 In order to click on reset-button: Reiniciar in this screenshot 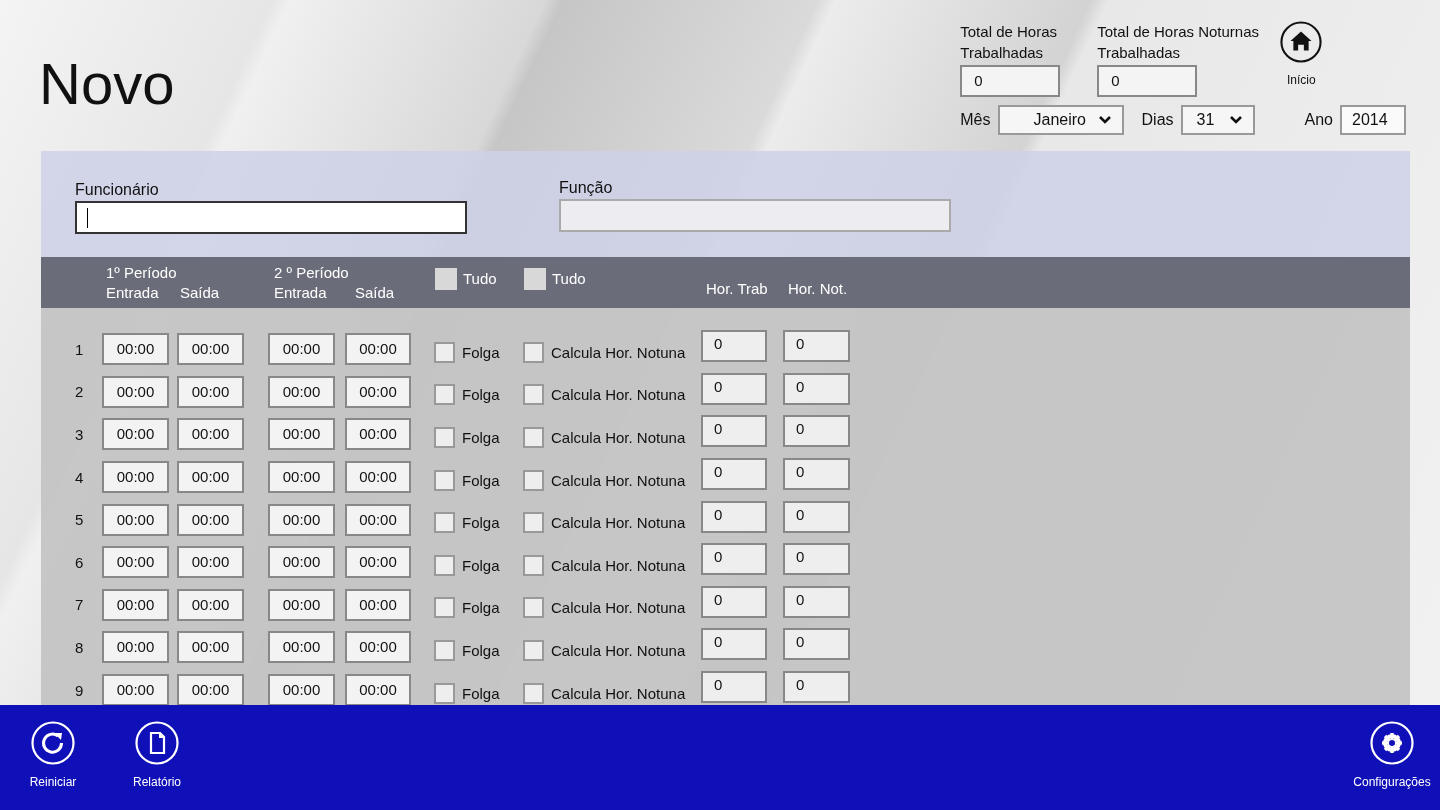, I will do `click(53, 757)`.